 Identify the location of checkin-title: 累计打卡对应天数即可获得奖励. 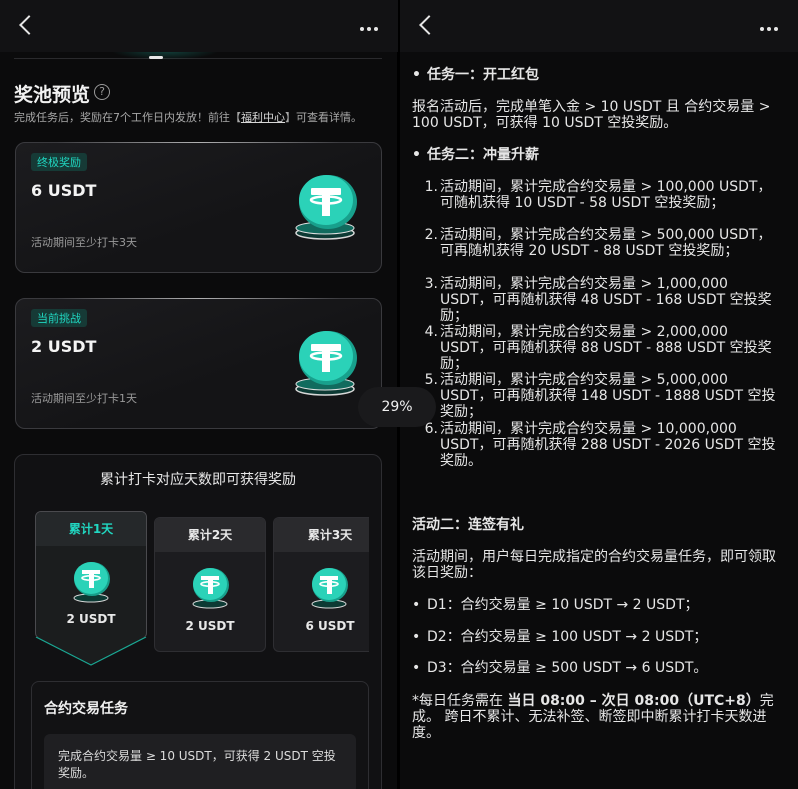
(198, 480).